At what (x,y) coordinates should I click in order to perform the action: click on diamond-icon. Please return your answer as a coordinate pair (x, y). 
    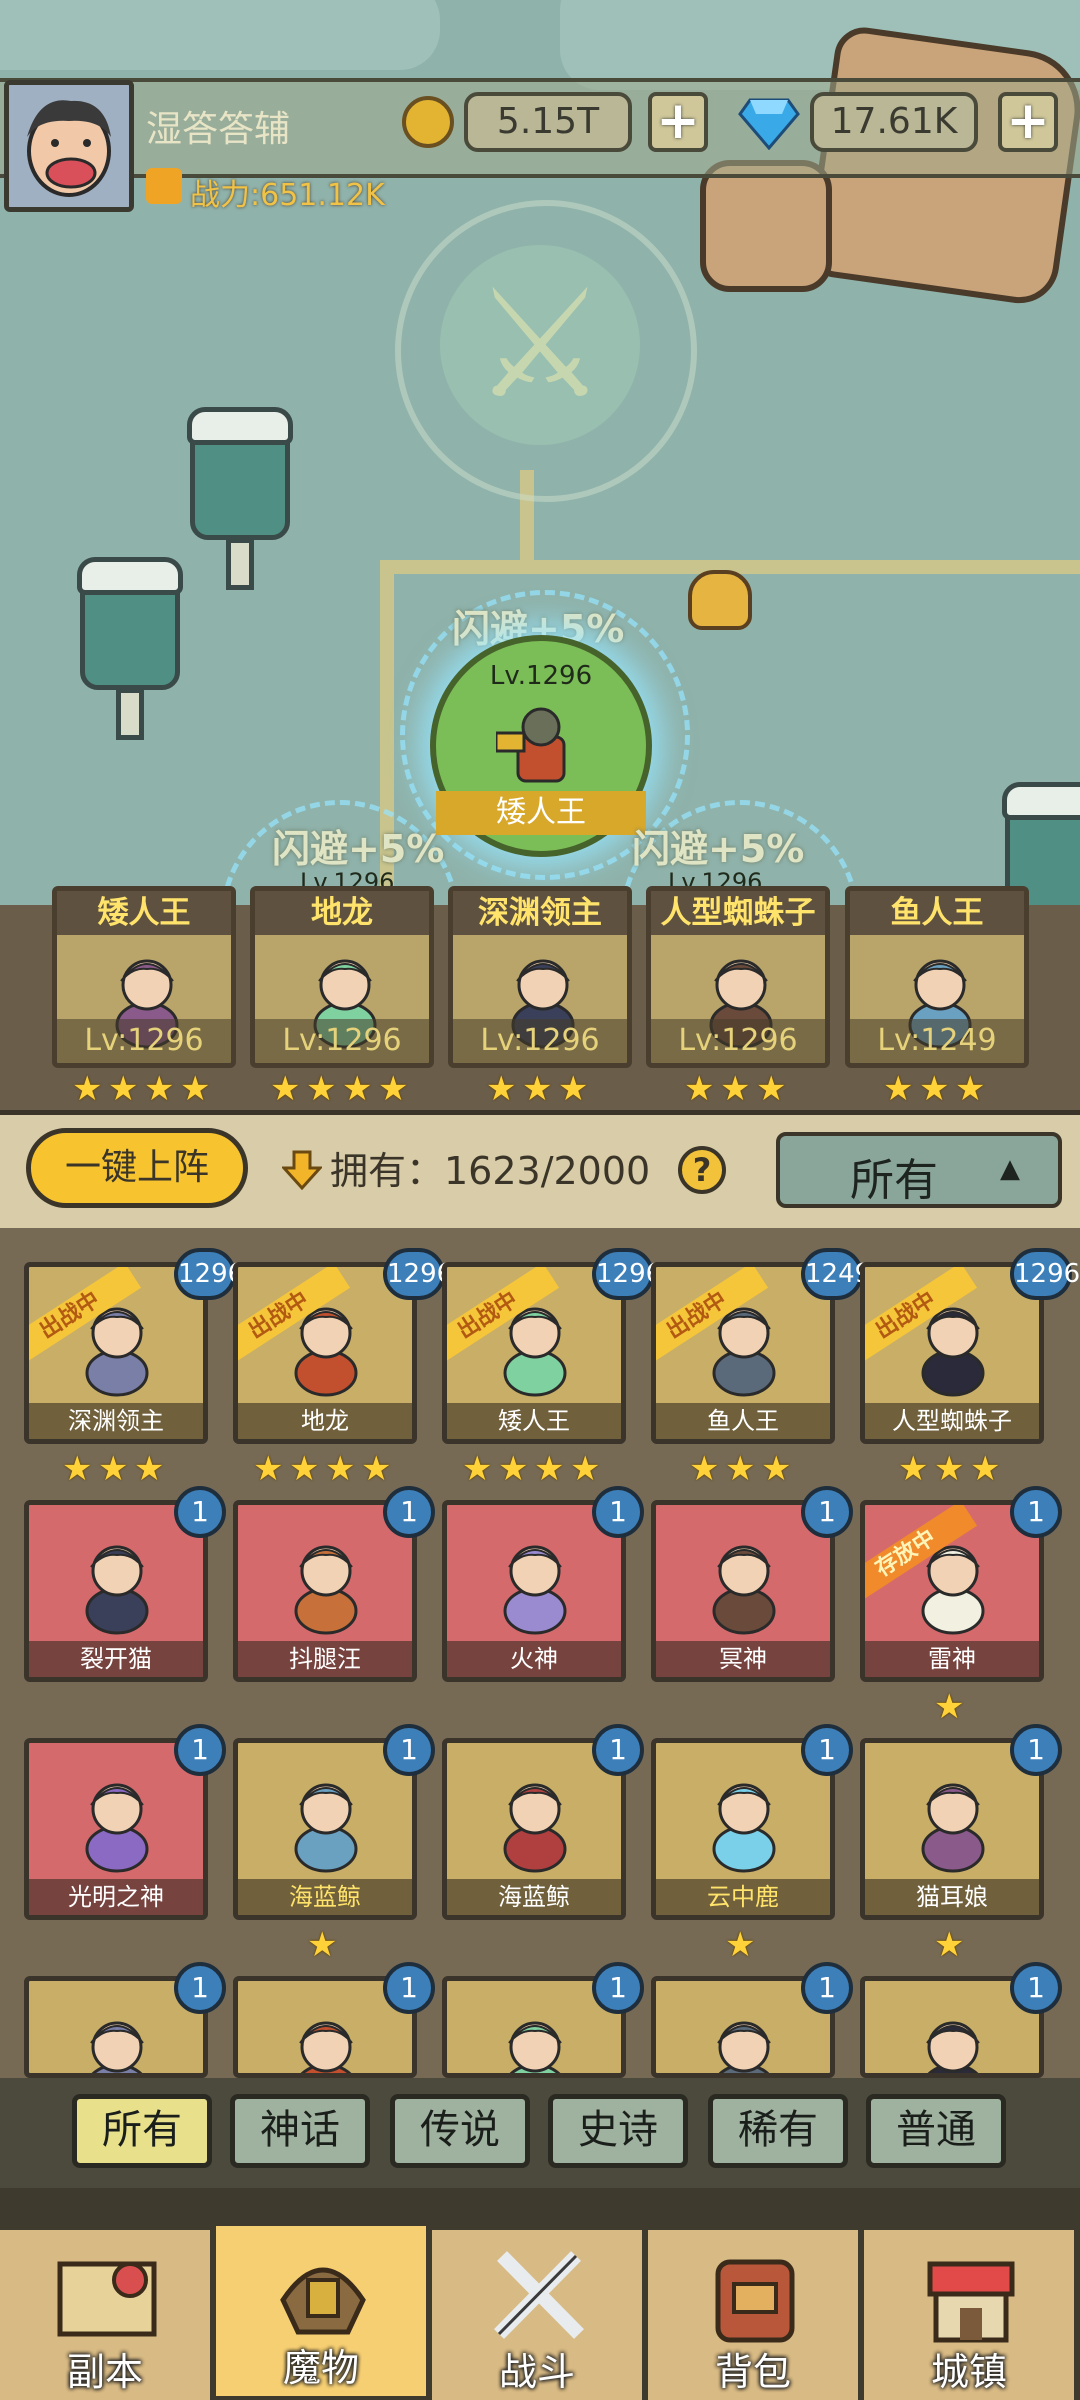
    Looking at the image, I should click on (769, 123).